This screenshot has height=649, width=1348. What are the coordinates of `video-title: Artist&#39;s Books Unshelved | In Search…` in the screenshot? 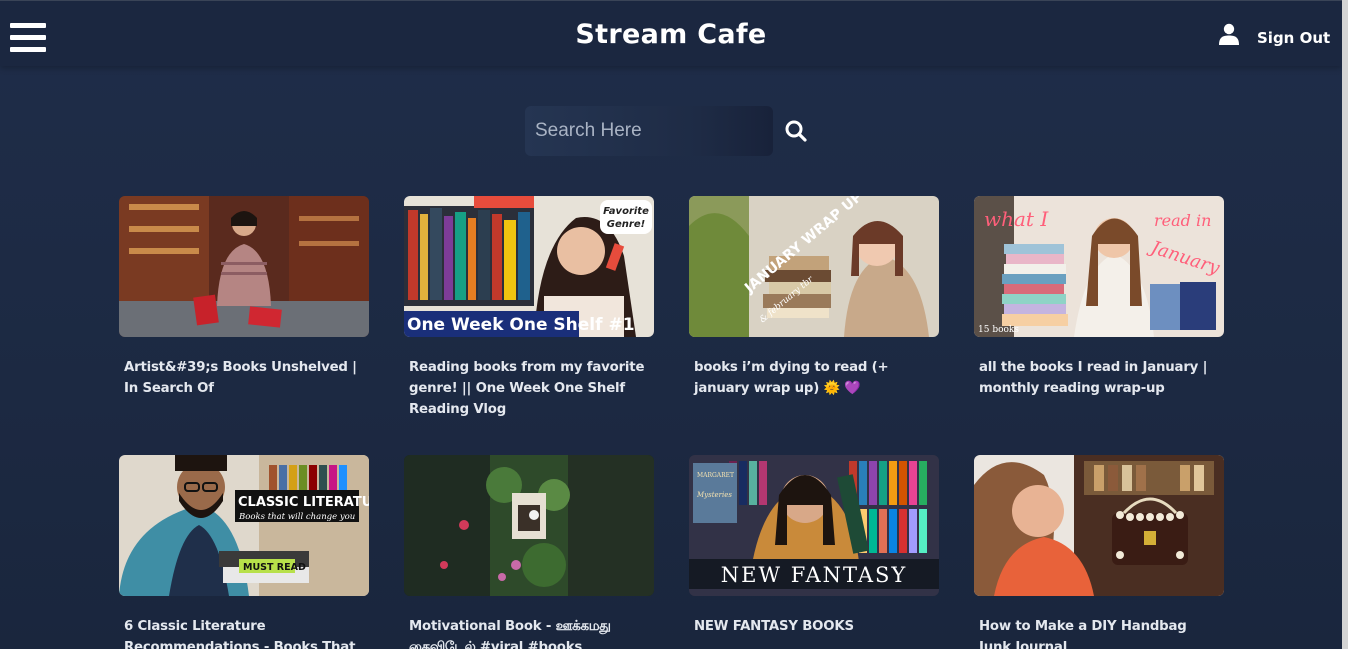 It's located at (241, 378).